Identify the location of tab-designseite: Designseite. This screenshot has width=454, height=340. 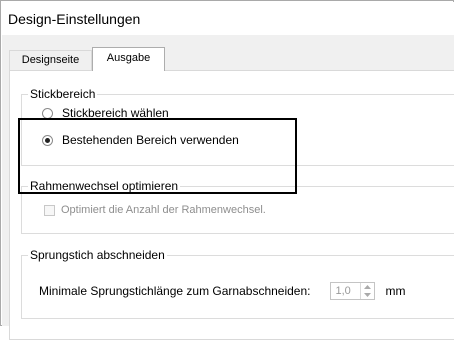
(50, 60).